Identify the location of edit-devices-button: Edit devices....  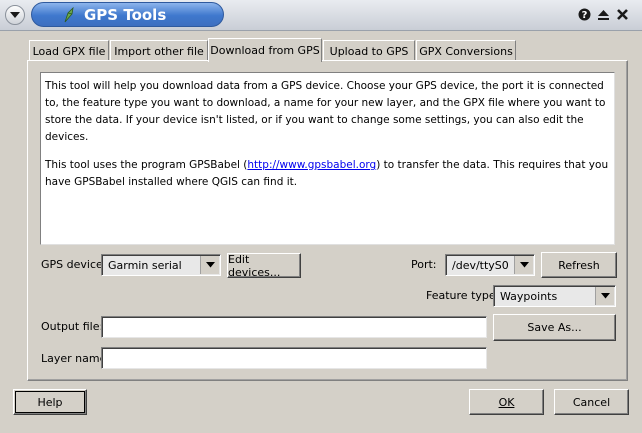
(264, 266).